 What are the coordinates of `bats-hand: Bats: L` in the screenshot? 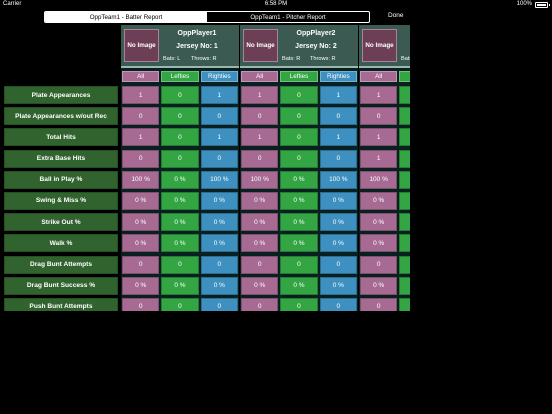 It's located at (172, 59).